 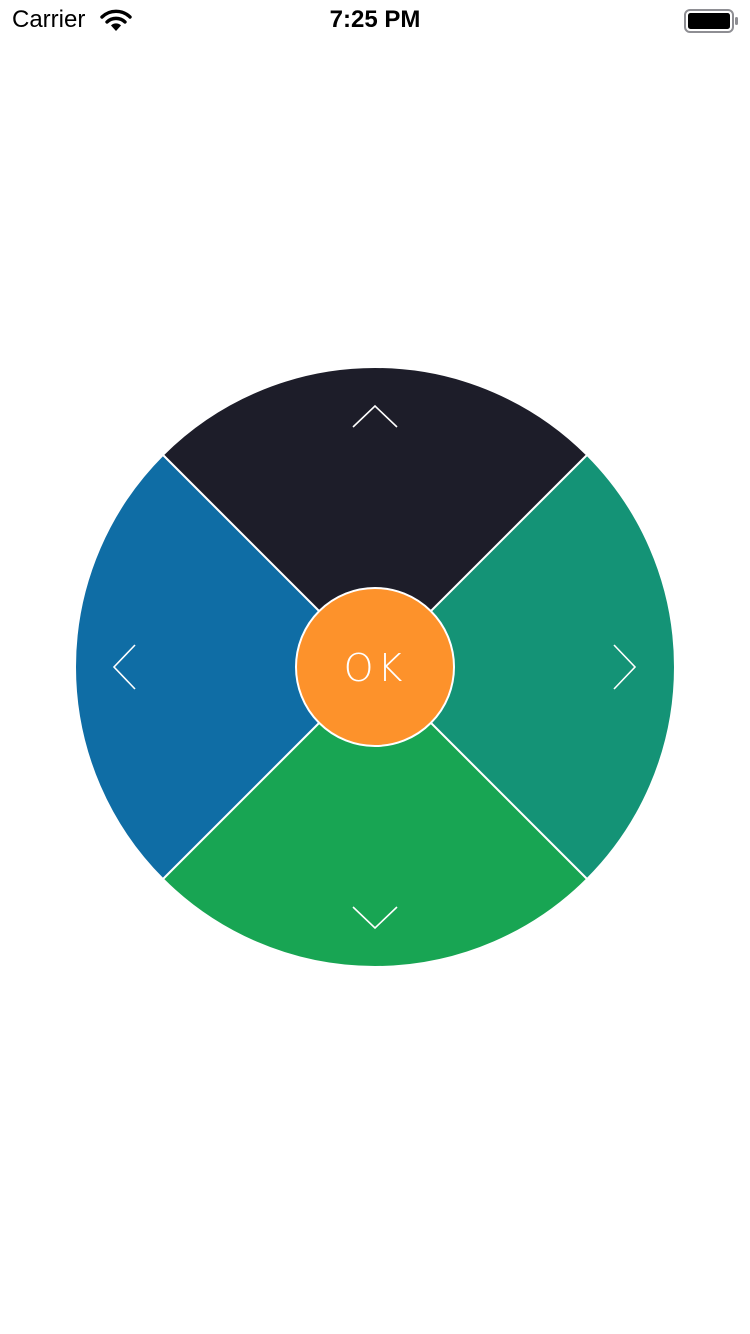 I want to click on status-time: 7:25 PM, so click(x=375, y=19).